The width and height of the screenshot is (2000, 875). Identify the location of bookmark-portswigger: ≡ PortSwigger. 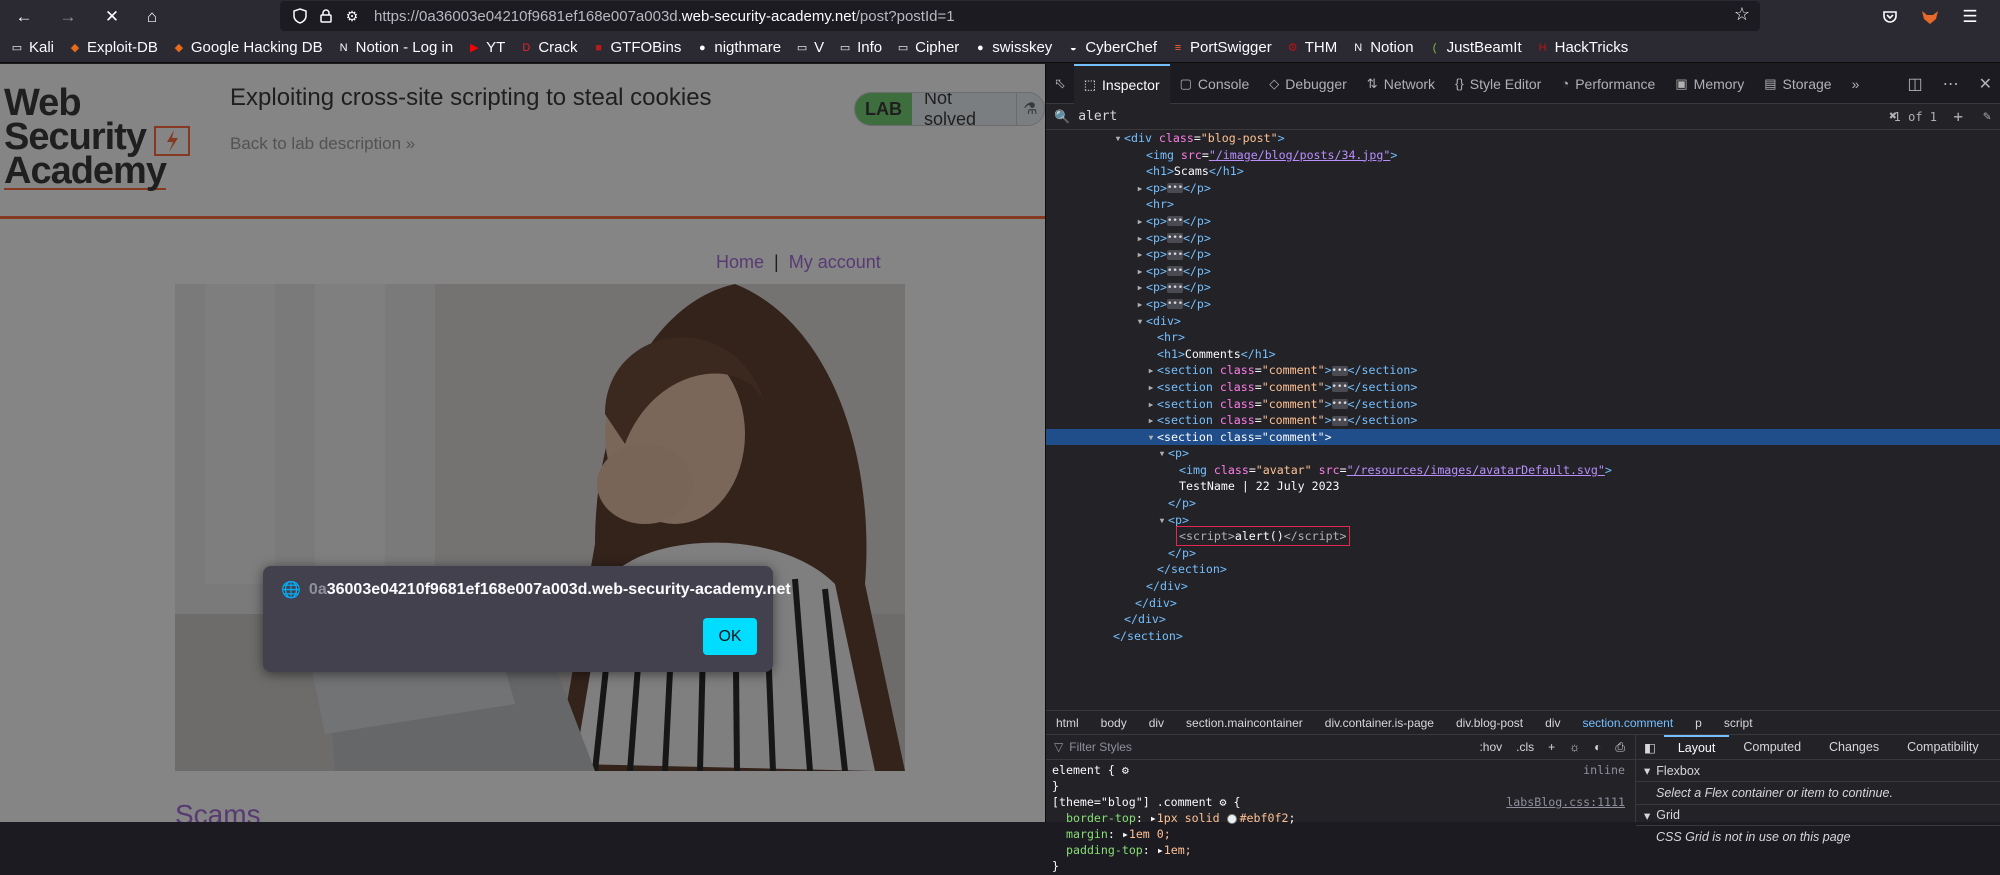
(1221, 47).